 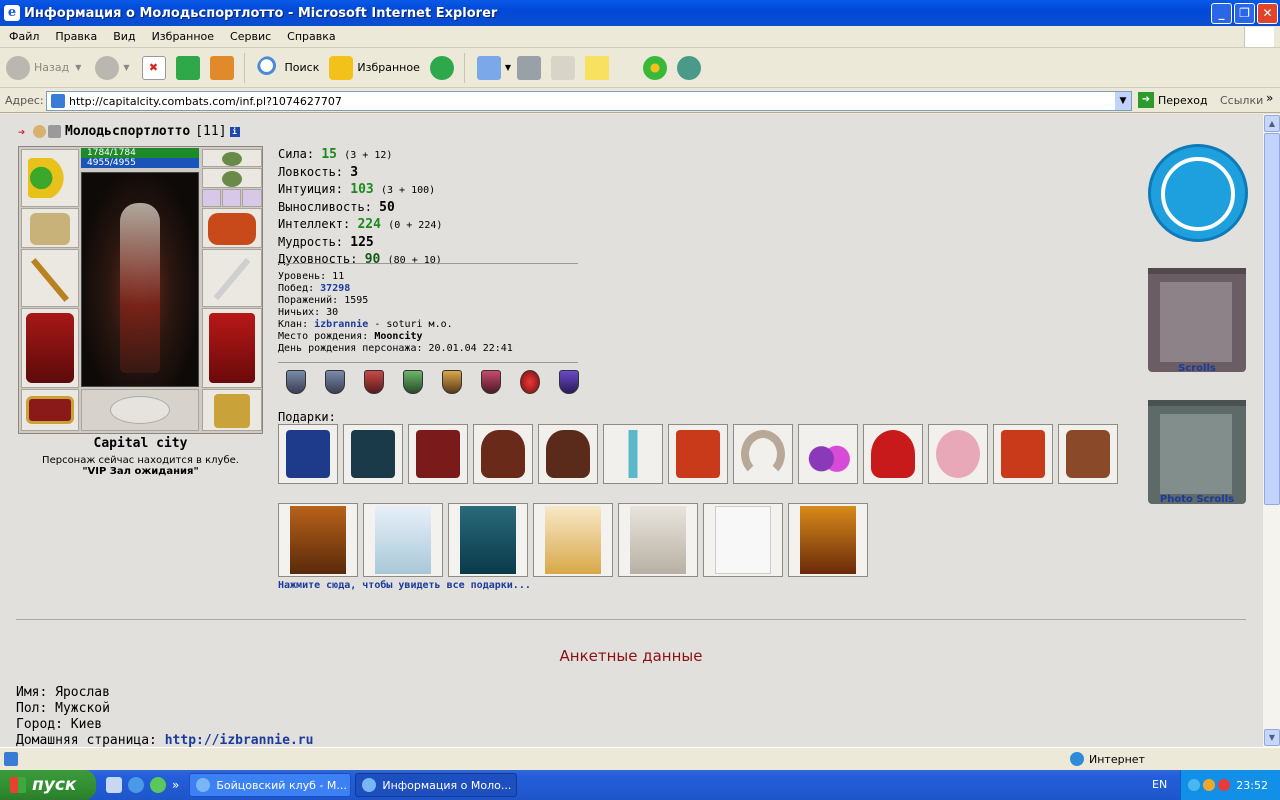 I want to click on pants-slot, so click(x=232, y=348).